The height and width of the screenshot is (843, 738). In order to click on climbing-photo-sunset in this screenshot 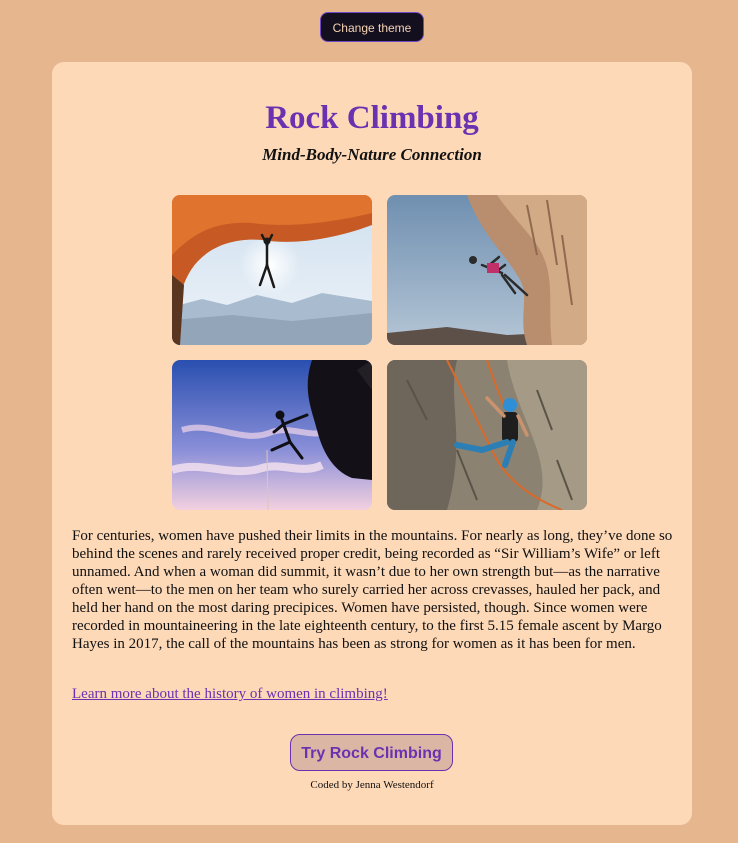, I will do `click(272, 435)`.